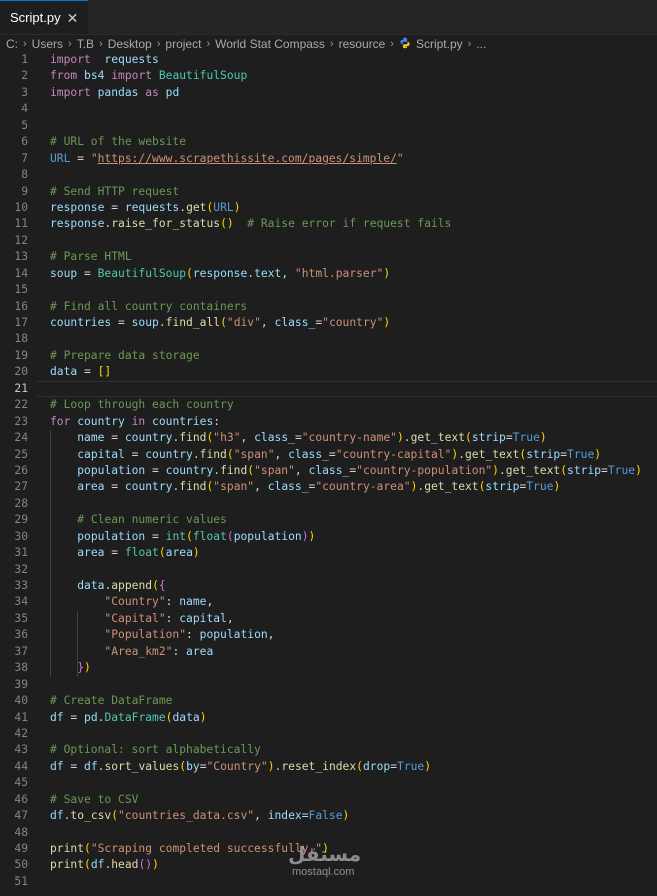  What do you see at coordinates (176, 536) in the screenshot?
I see `code-token: int` at bounding box center [176, 536].